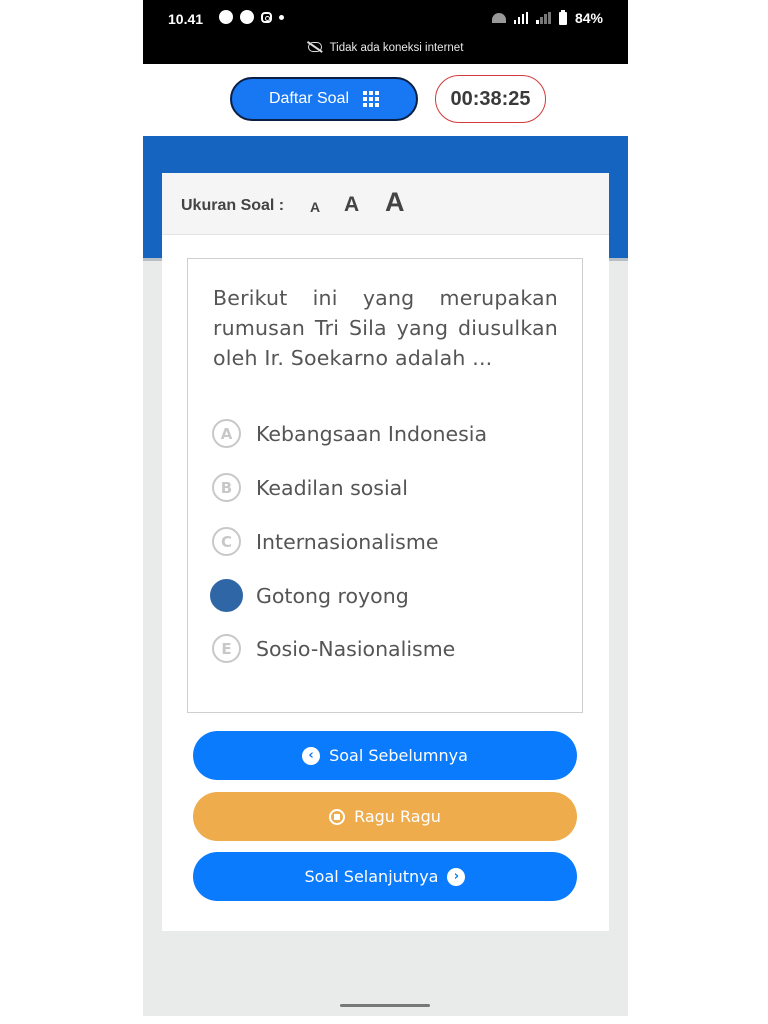 This screenshot has width=768, height=1024. Describe the element at coordinates (372, 433) in the screenshot. I see `option-a-text: Kebangsaan Indonesia` at that location.